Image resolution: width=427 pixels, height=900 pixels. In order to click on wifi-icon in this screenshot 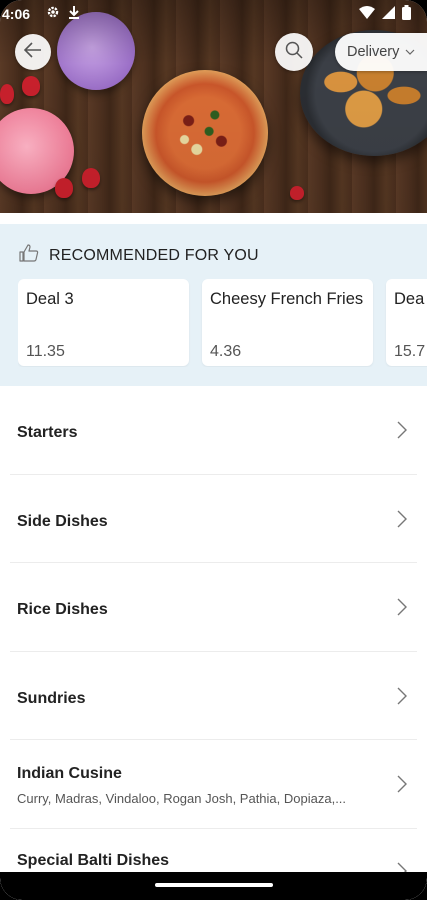, I will do `click(367, 14)`.